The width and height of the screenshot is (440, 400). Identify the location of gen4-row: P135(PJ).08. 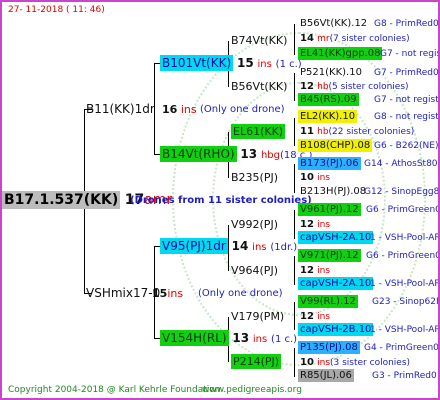
(329, 347).